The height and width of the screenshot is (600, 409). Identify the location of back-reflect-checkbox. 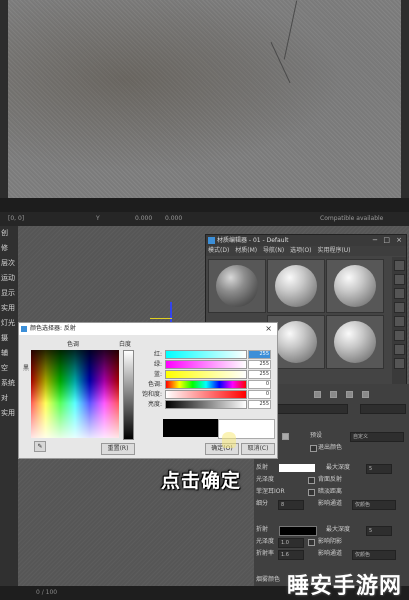
(311, 480).